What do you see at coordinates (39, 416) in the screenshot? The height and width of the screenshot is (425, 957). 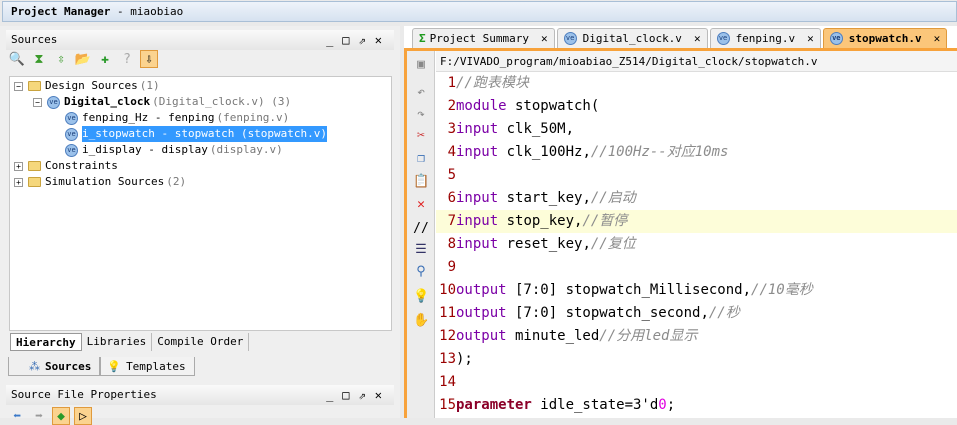 I see `forward-arrow-icon: ➡` at bounding box center [39, 416].